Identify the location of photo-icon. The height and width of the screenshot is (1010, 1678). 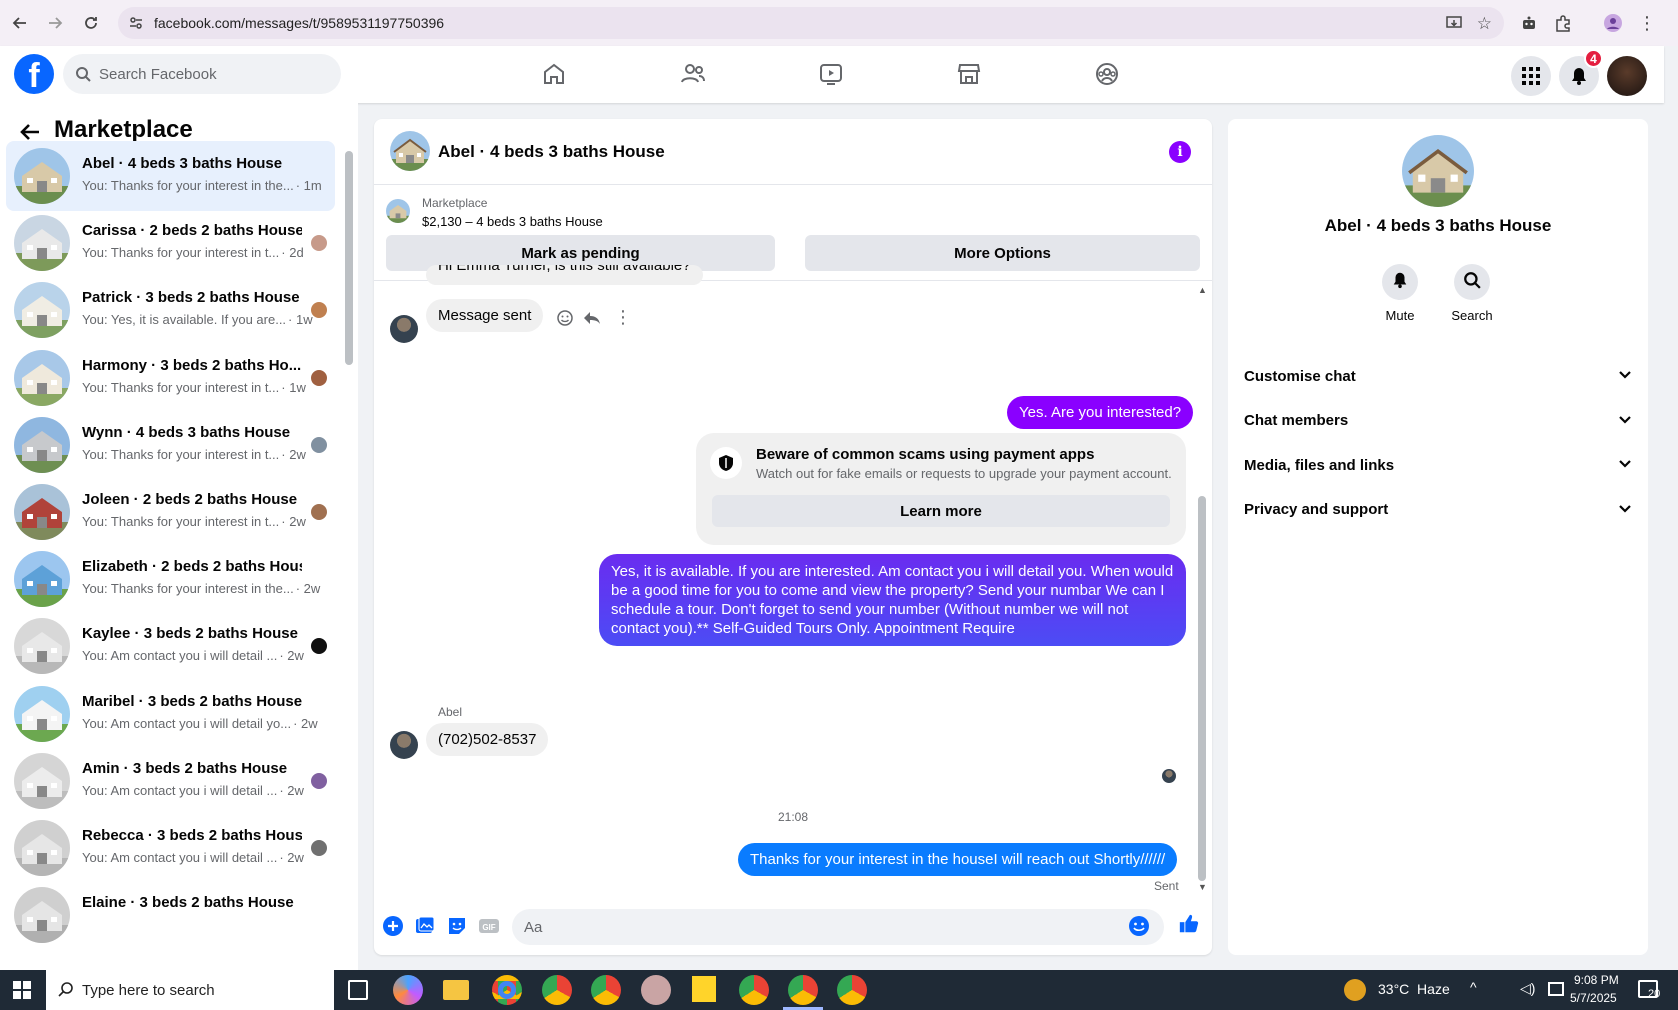
(425, 926).